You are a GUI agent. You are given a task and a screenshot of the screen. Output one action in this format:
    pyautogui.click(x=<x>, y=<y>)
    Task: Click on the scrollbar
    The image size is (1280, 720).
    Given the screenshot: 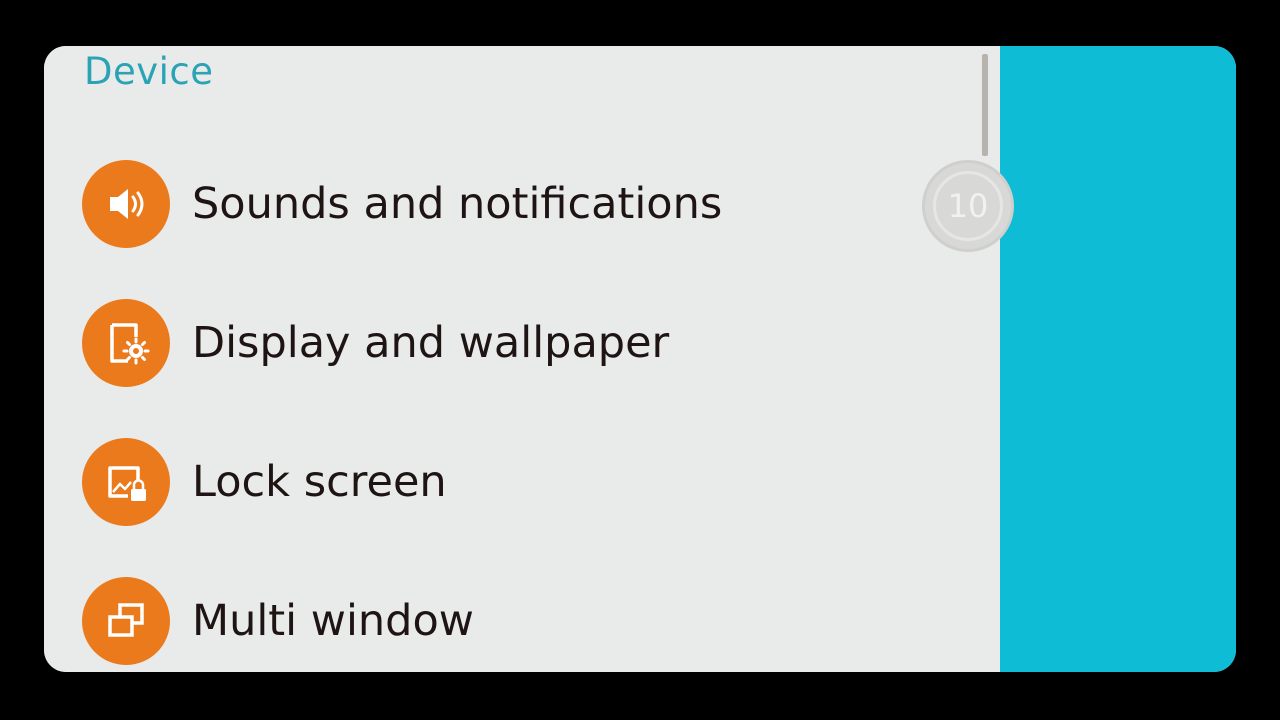 What is the action you would take?
    pyautogui.click(x=985, y=105)
    